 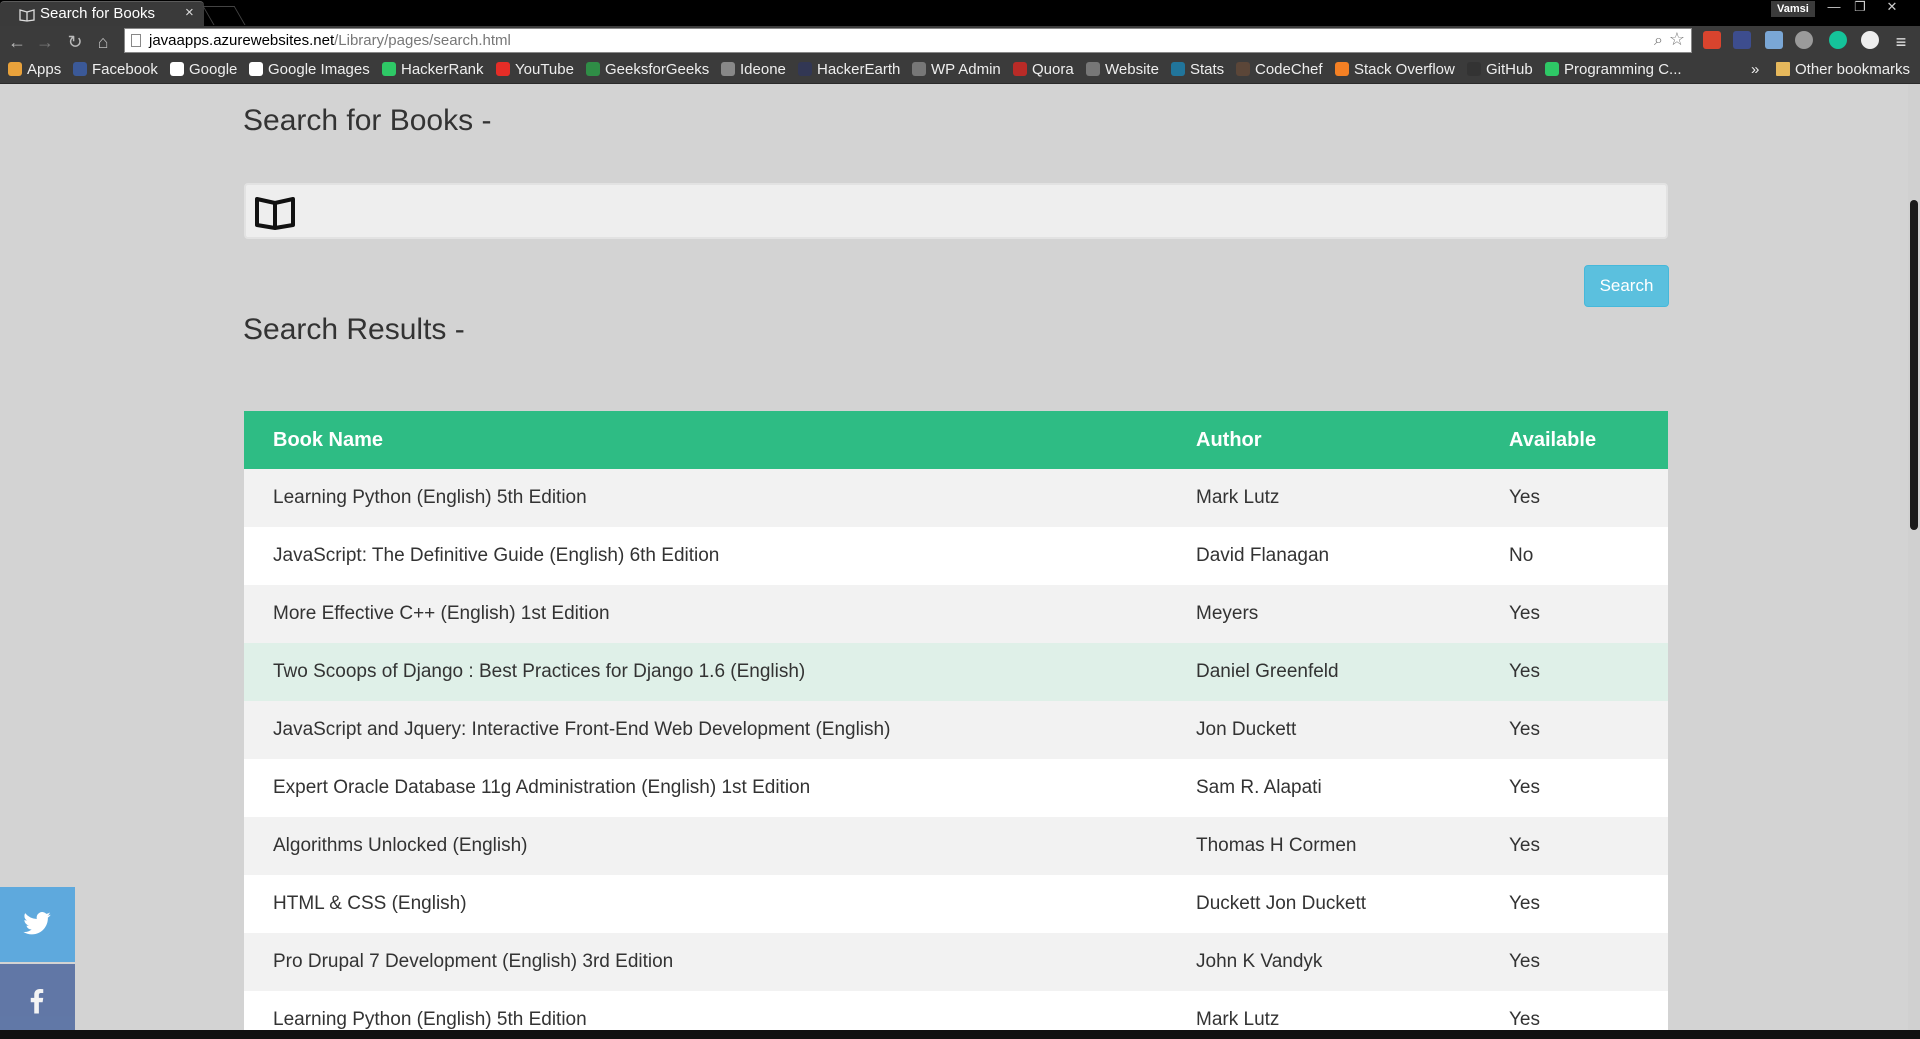 What do you see at coordinates (1178, 69) in the screenshot?
I see `wordpress-icon` at bounding box center [1178, 69].